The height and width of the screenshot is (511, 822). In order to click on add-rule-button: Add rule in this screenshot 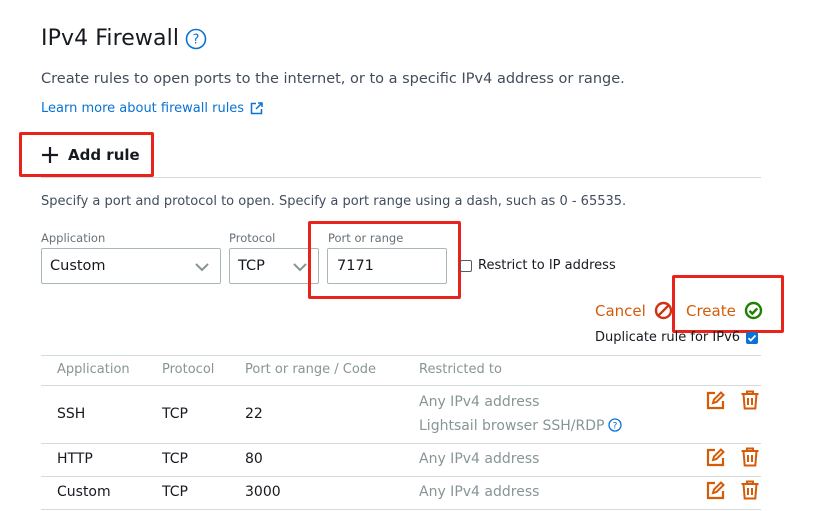, I will do `click(90, 155)`.